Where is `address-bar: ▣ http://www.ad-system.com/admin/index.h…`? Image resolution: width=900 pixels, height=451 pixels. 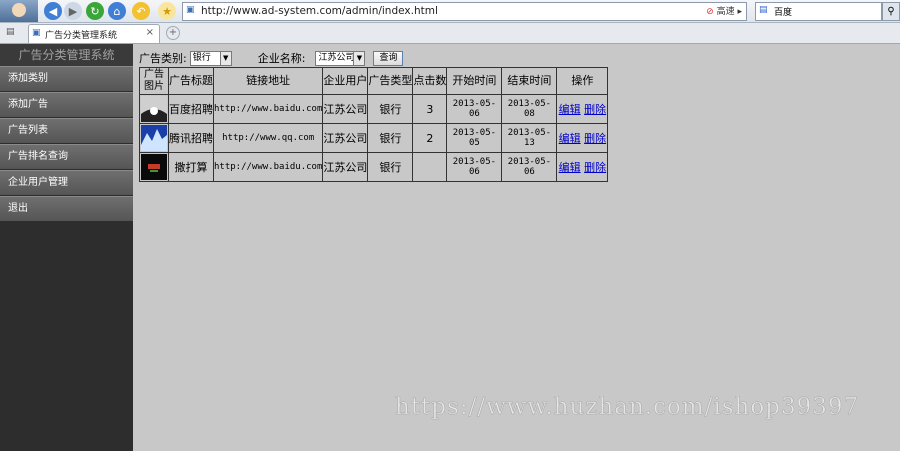
address-bar: ▣ http://www.ad-system.com/admin/index.h… is located at coordinates (464, 11).